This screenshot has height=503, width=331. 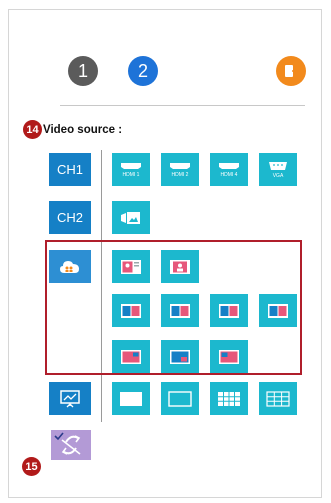 I want to click on grid-outline-button, so click(x=180, y=398).